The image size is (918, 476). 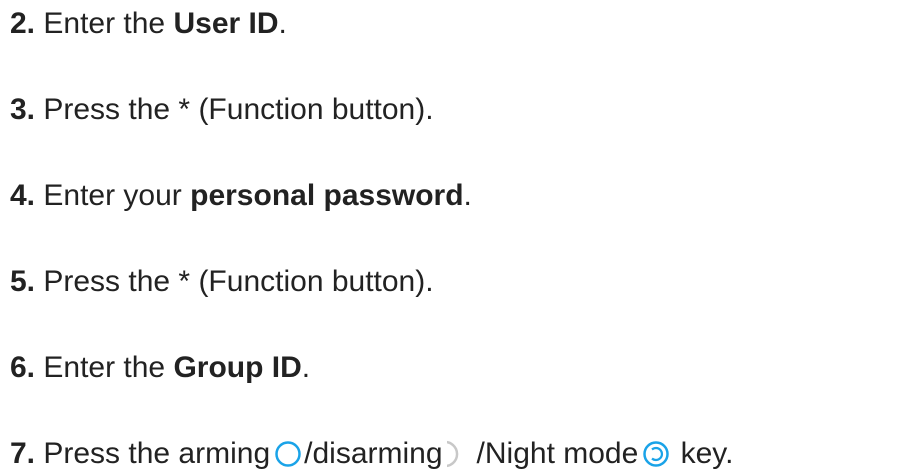 I want to click on step-5: 5. Press the * (Function button)., so click(x=222, y=282).